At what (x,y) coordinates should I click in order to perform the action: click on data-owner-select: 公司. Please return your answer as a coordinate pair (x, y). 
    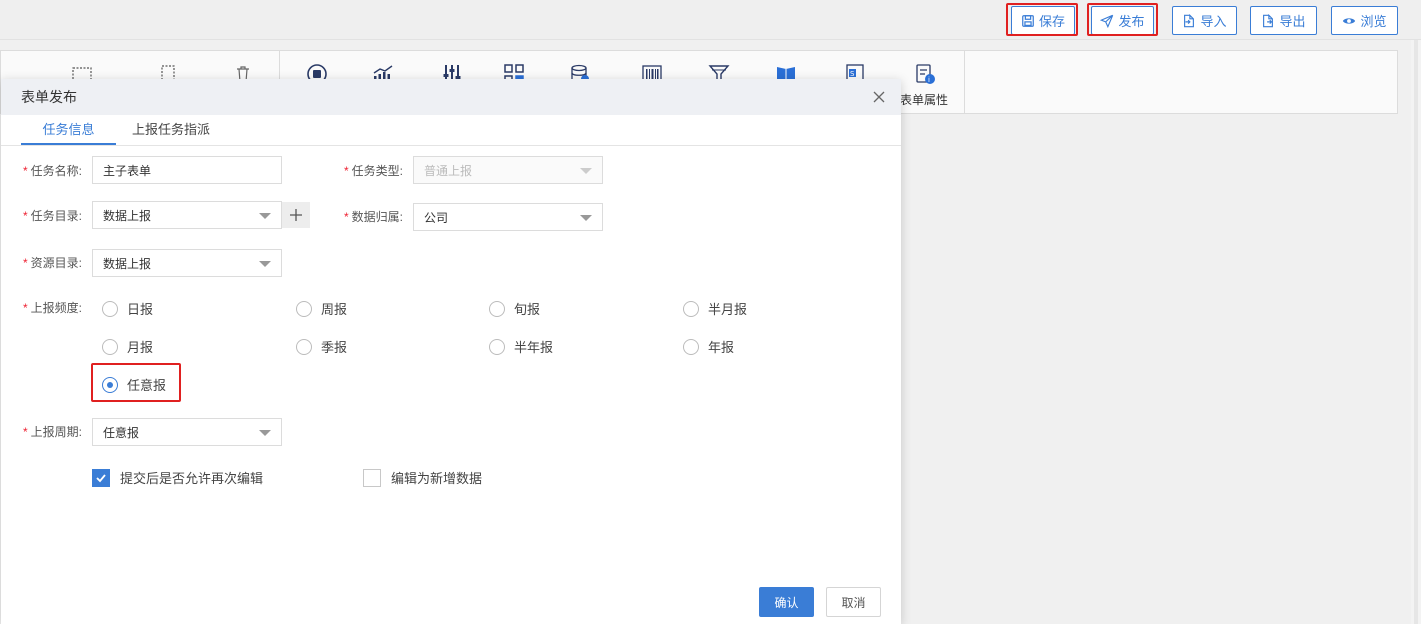
    Looking at the image, I should click on (508, 217).